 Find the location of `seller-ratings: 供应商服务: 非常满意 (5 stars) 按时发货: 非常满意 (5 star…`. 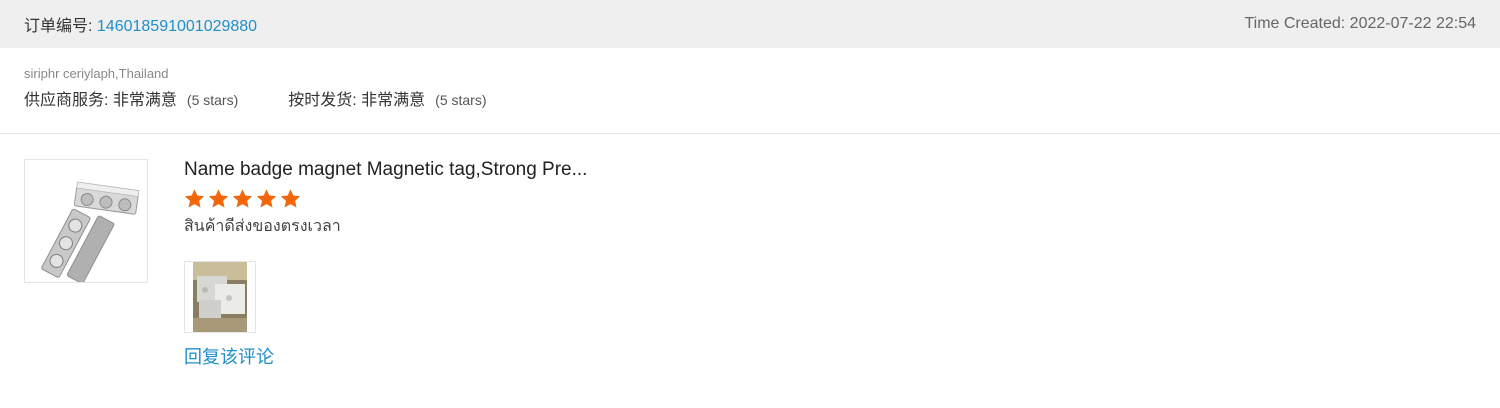

seller-ratings: 供应商服务: 非常满意 (5 stars) 按时发货: 非常满意 (5 star… is located at coordinates (750, 100).